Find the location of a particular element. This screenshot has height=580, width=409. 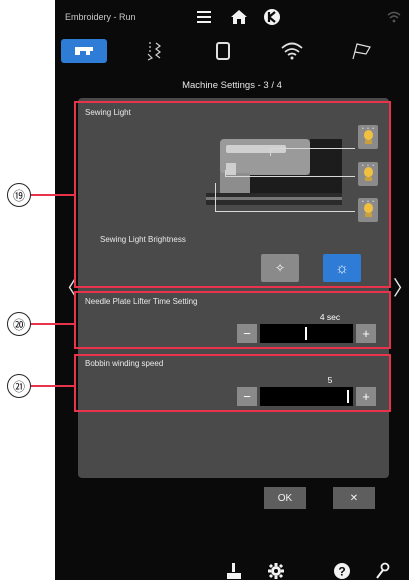

callout-number-19: ⑲ is located at coordinates (19, 195).